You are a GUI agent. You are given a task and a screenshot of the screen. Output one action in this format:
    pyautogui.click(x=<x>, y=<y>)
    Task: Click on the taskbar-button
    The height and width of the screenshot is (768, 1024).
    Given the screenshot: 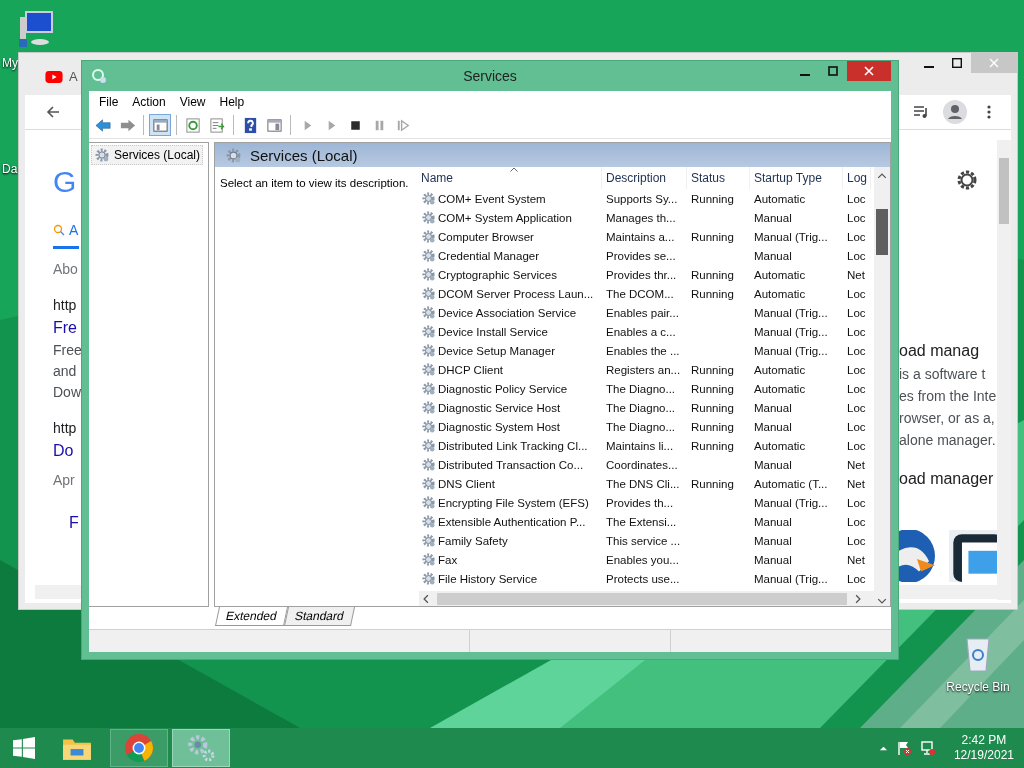 What is the action you would take?
    pyautogui.click(x=139, y=748)
    